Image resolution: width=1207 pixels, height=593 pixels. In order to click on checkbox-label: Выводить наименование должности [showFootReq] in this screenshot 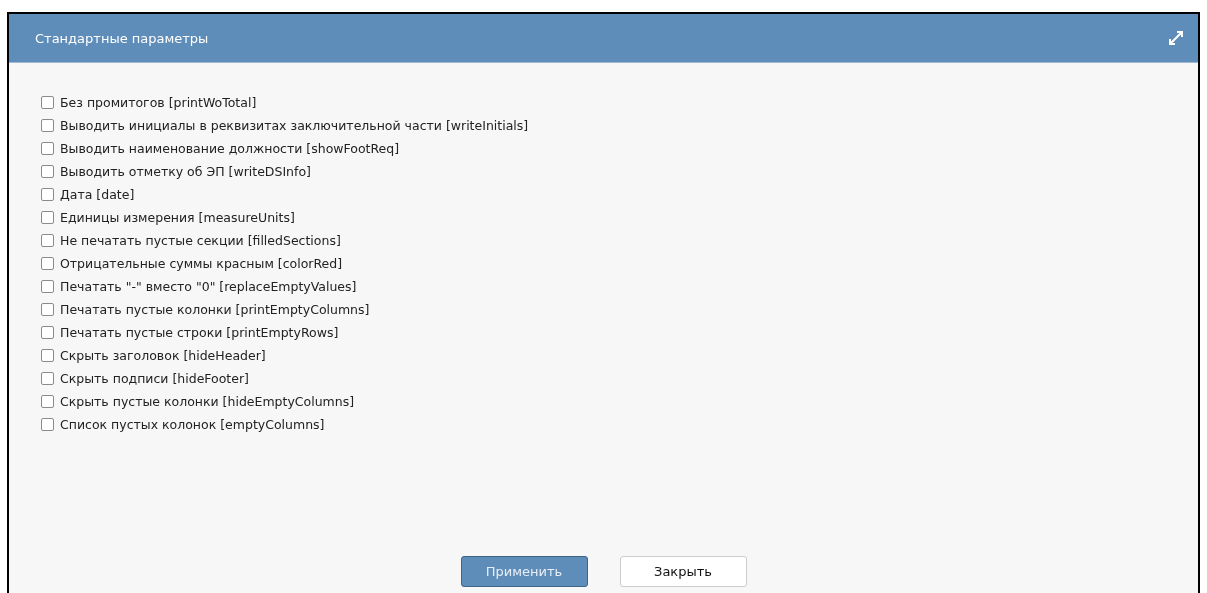, I will do `click(230, 148)`.